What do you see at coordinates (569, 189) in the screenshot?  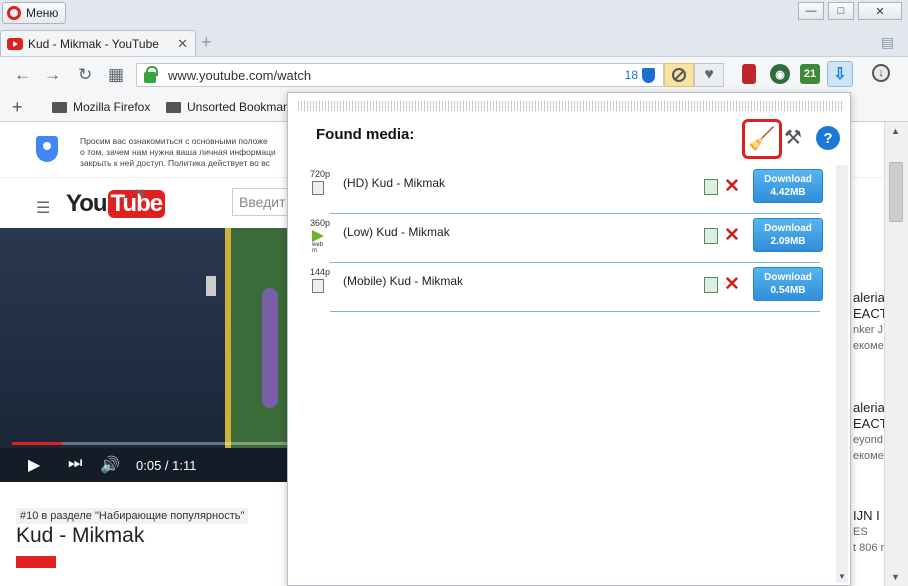 I see `media-row: 720p (HD) Kud - Mikmak ✕ Download 4.42MB` at bounding box center [569, 189].